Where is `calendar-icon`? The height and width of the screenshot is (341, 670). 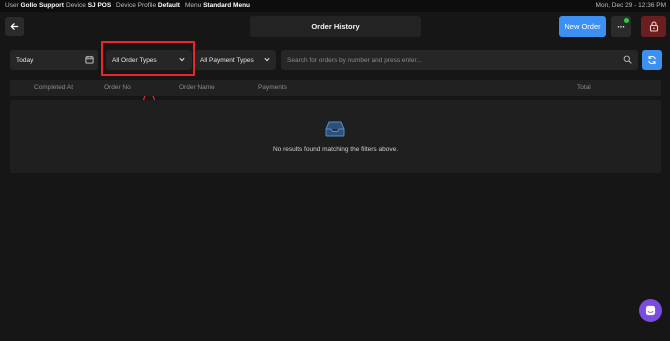 calendar-icon is located at coordinates (89, 59).